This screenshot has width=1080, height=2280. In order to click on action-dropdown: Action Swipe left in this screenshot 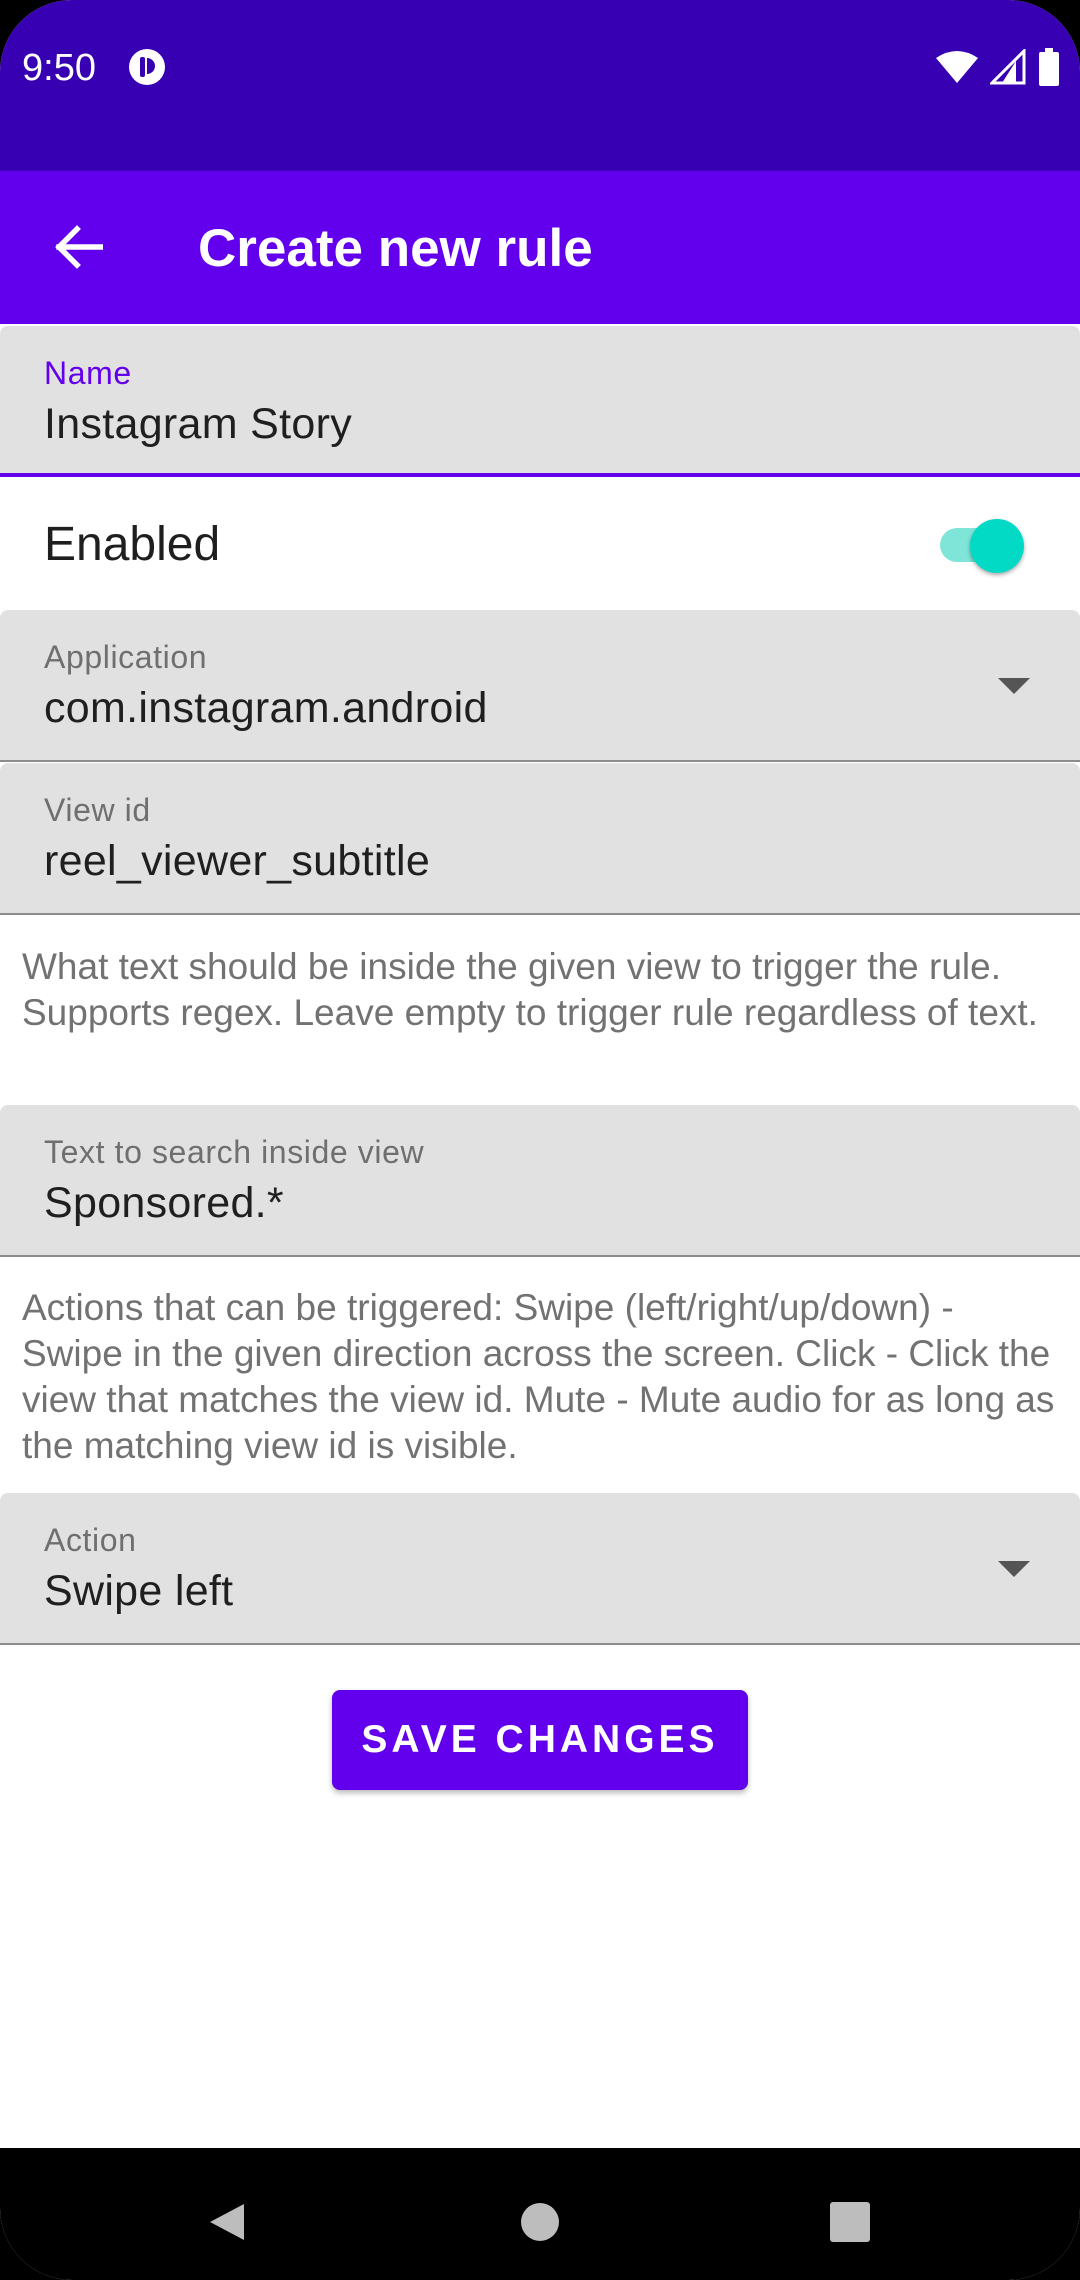, I will do `click(540, 1569)`.